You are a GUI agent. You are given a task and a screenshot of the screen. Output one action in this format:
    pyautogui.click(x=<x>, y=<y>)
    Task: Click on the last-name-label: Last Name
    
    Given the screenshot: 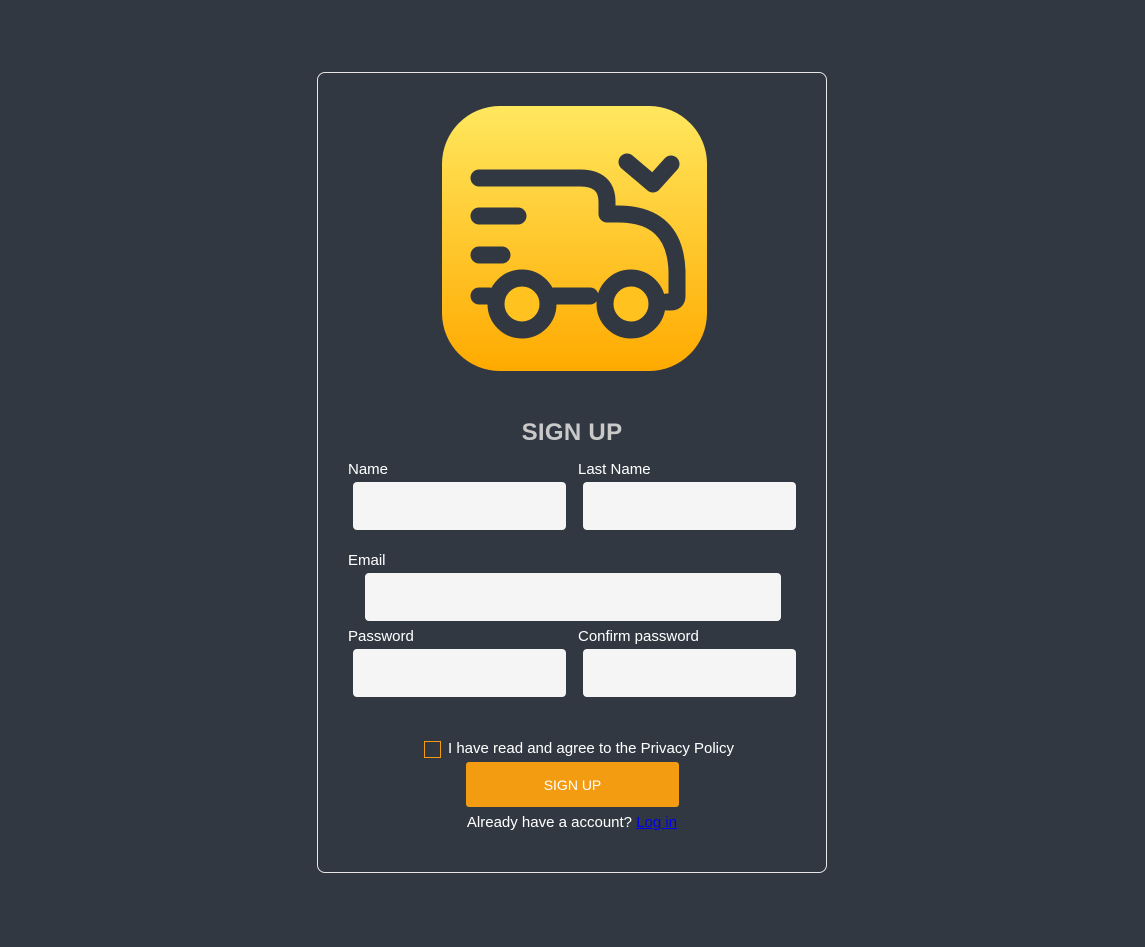 What is the action you would take?
    pyautogui.click(x=614, y=469)
    